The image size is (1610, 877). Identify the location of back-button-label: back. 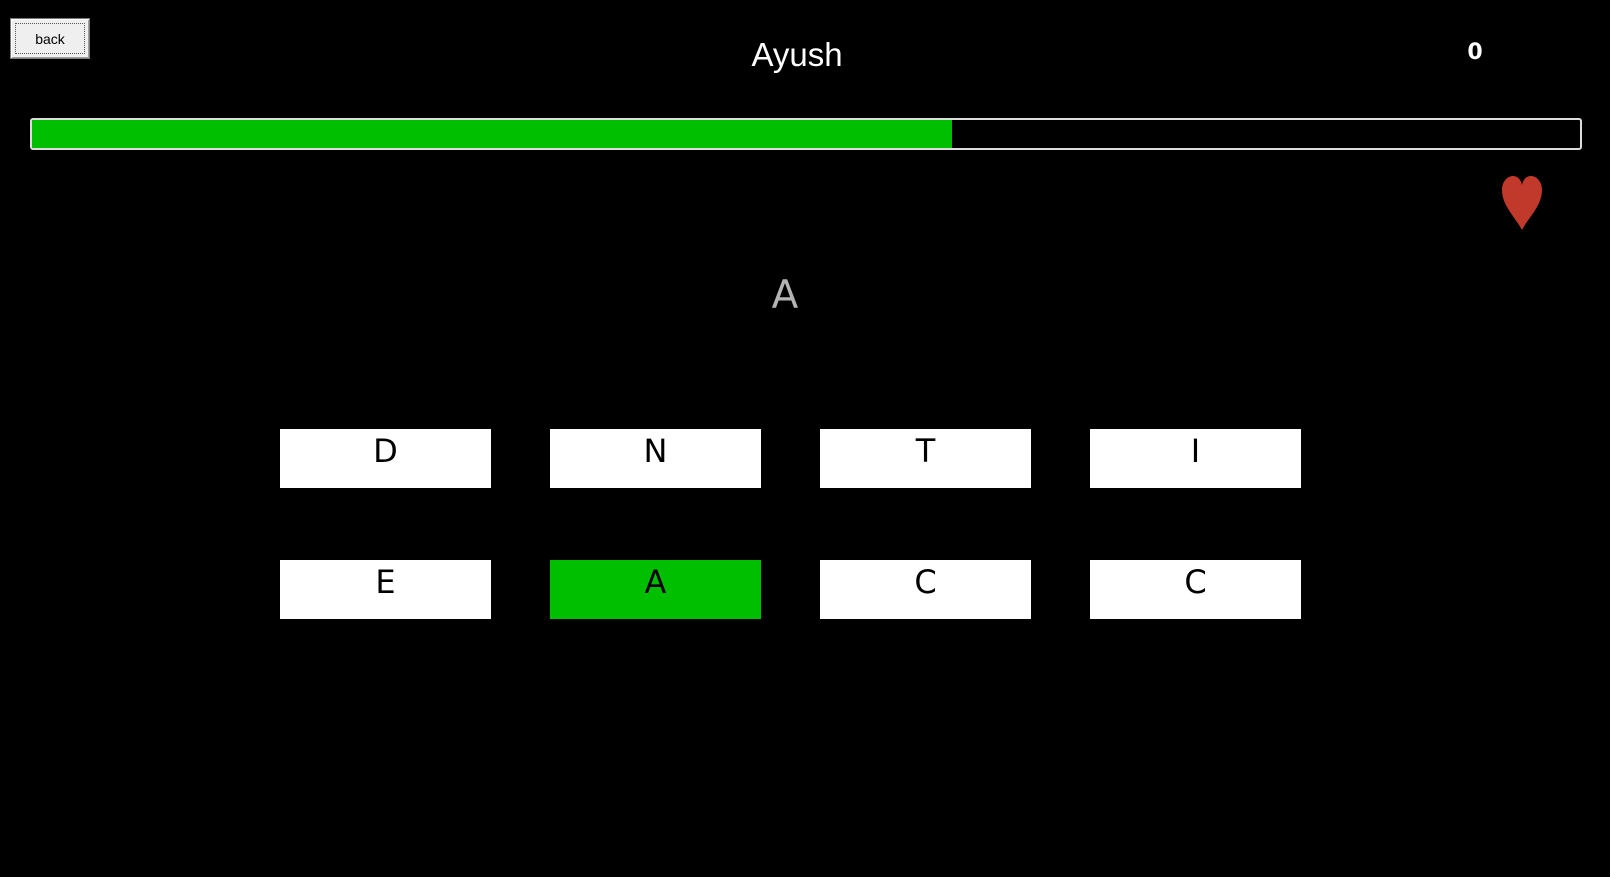
(50, 38).